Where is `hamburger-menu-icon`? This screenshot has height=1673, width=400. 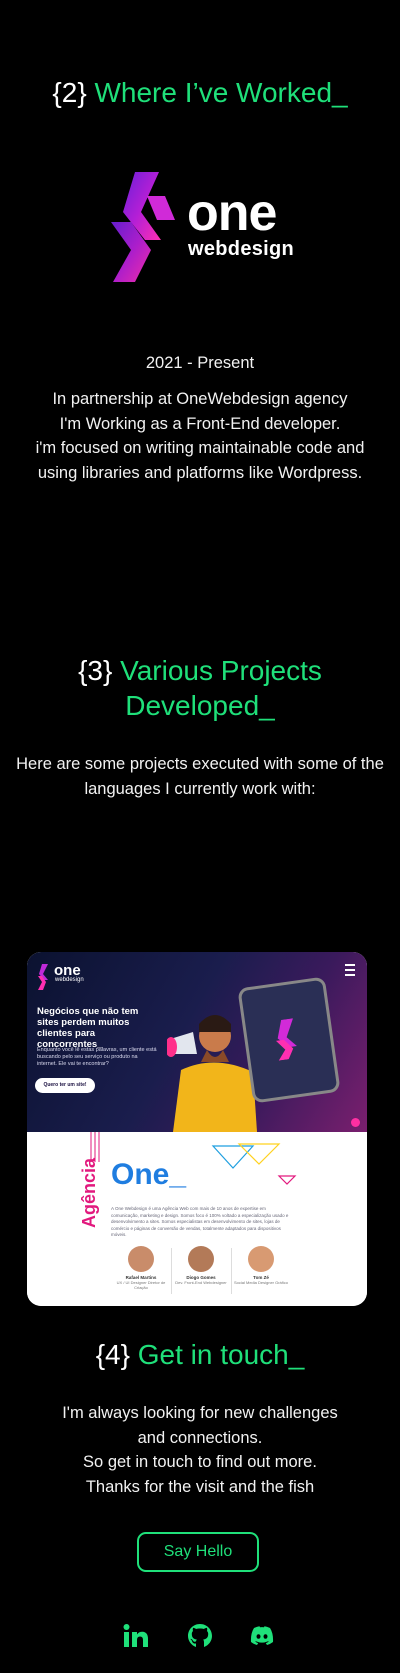
hamburger-menu-icon is located at coordinates (350, 970).